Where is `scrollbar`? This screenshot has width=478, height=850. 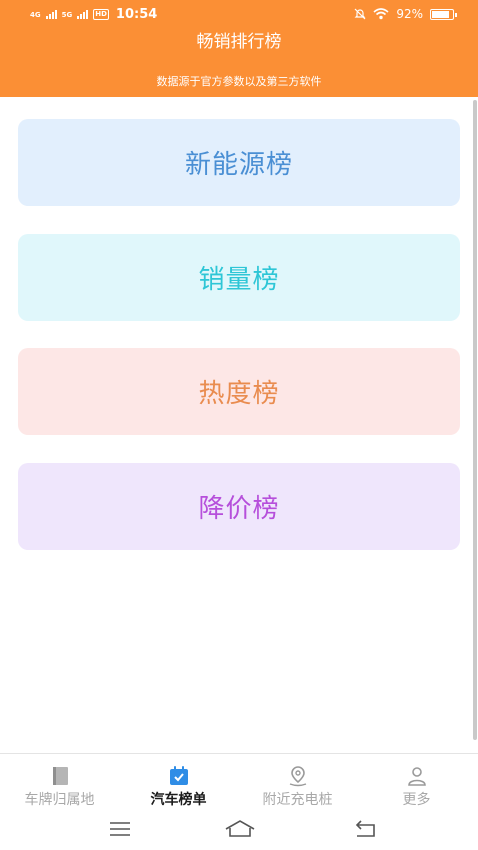
scrollbar is located at coordinates (475, 420).